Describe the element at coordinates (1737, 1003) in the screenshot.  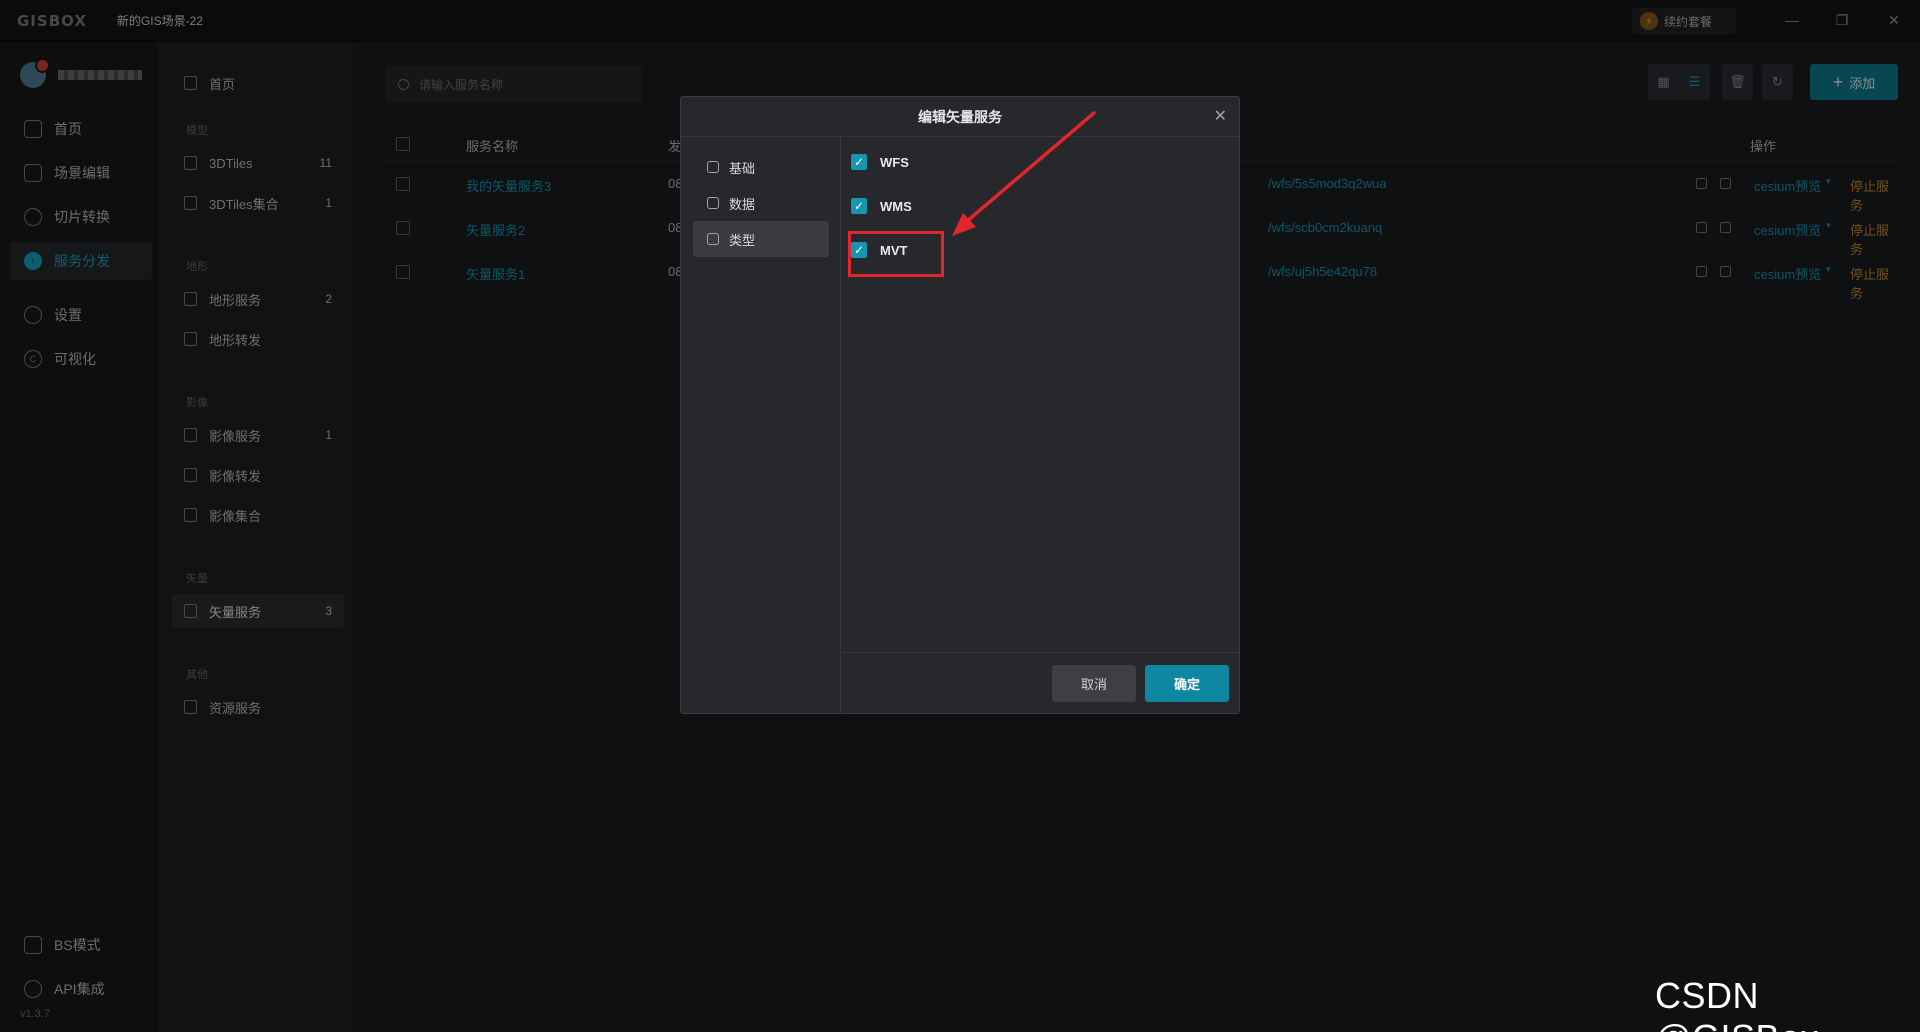
I see `csdn-watermark: CSDN @GISBox` at that location.